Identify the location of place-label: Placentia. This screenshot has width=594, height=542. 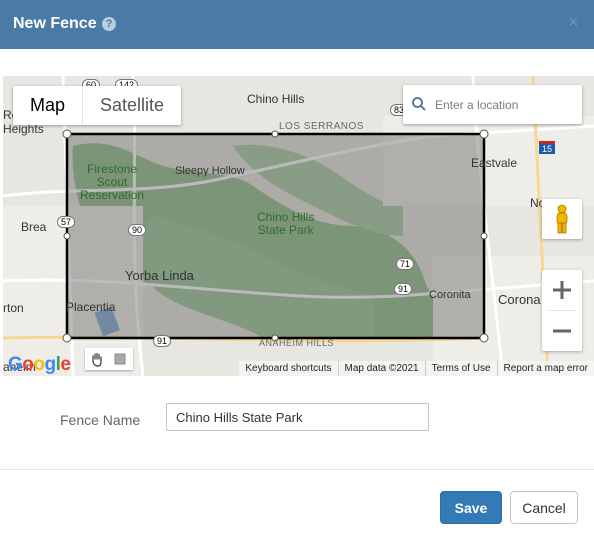
(91, 307).